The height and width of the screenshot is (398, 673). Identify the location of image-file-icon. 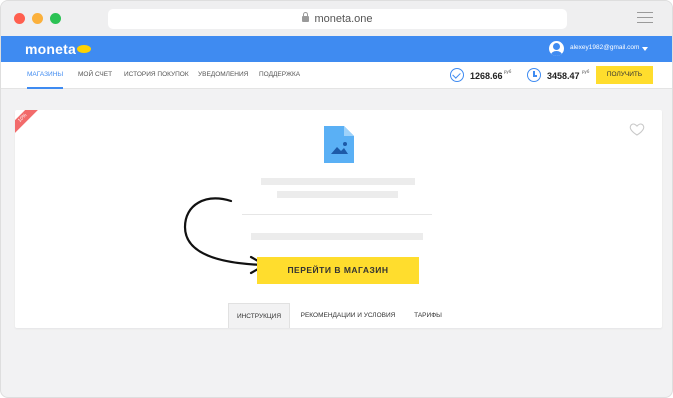
(339, 144).